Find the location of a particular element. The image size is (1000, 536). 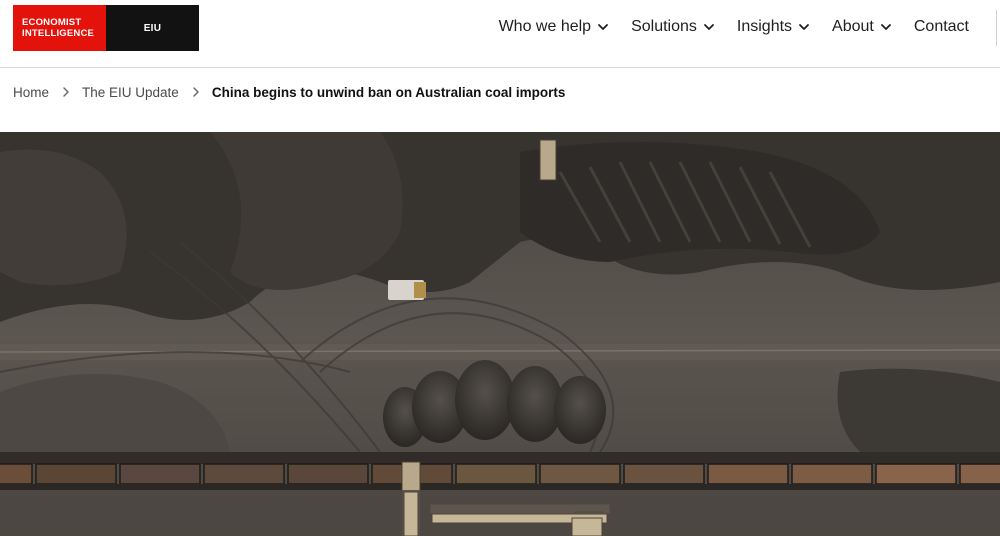

search-toggle-edge is located at coordinates (998, 28).